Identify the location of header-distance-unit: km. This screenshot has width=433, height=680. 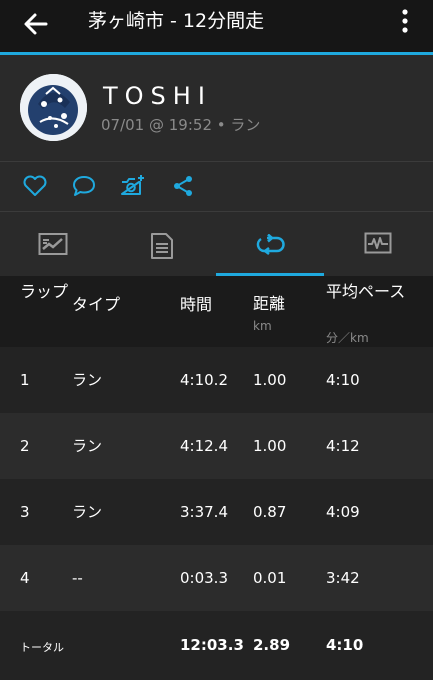
(262, 326).